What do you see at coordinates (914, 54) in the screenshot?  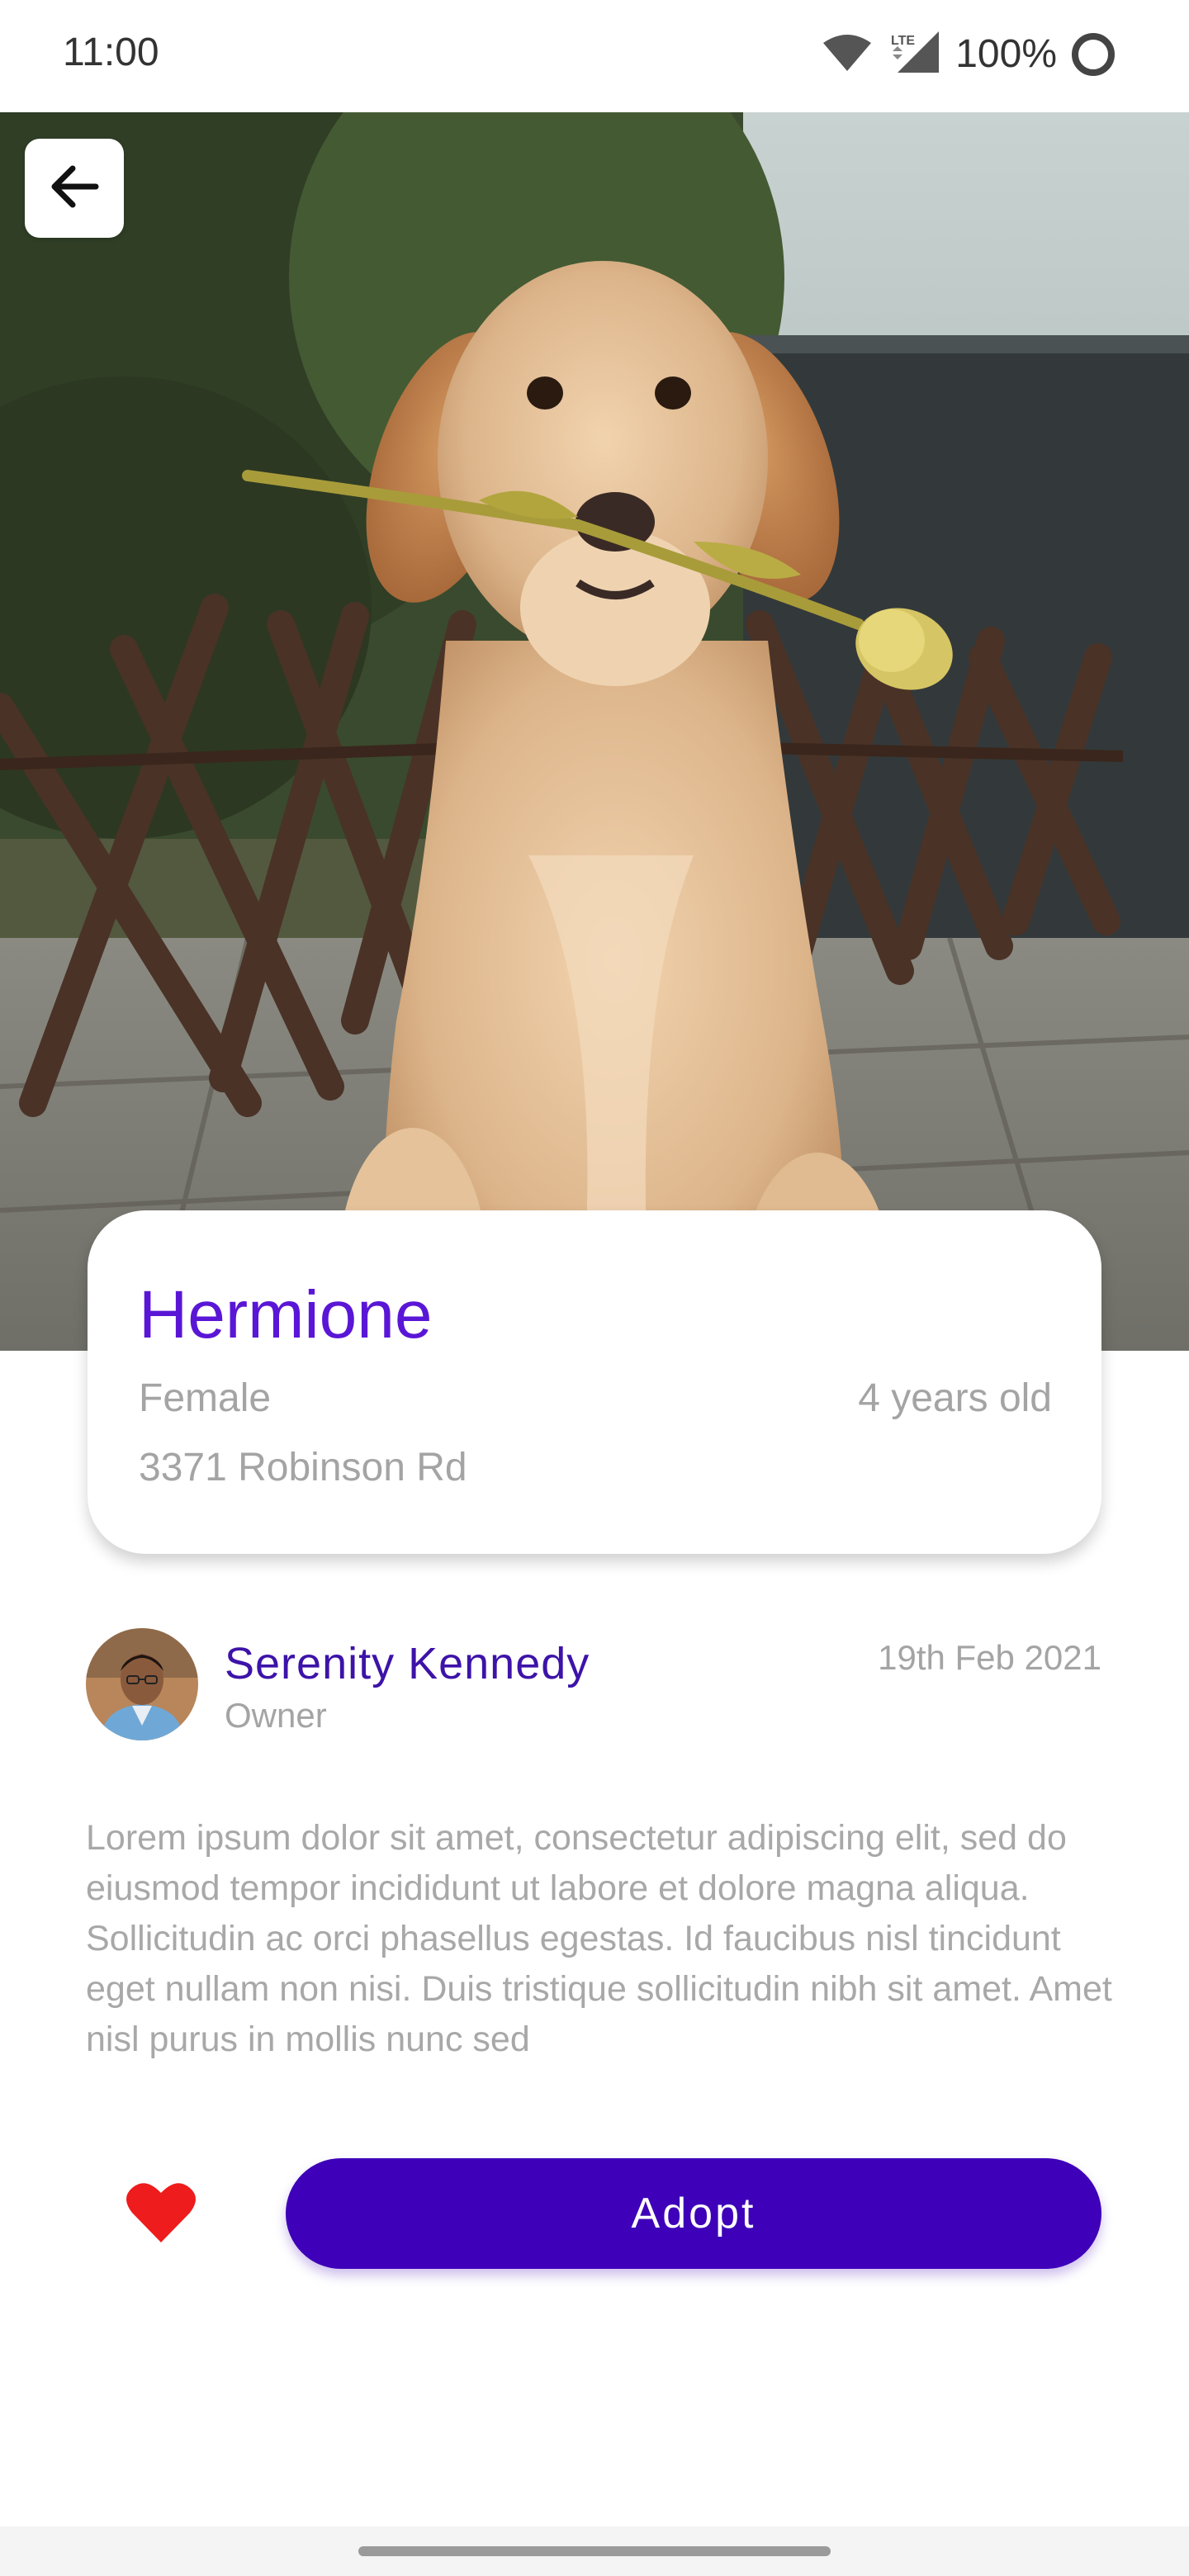 I see `cellular-signal-icon: LTE` at bounding box center [914, 54].